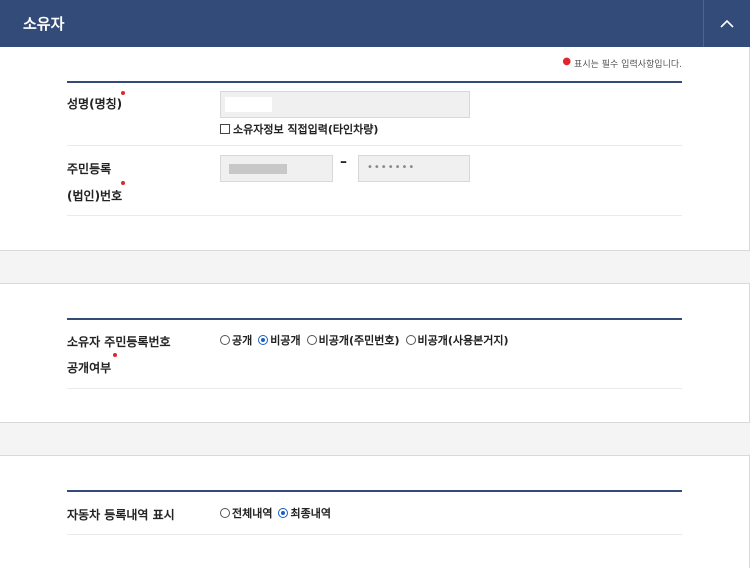 The height and width of the screenshot is (568, 750). I want to click on radio-label: 비공개(주민번호), so click(359, 340).